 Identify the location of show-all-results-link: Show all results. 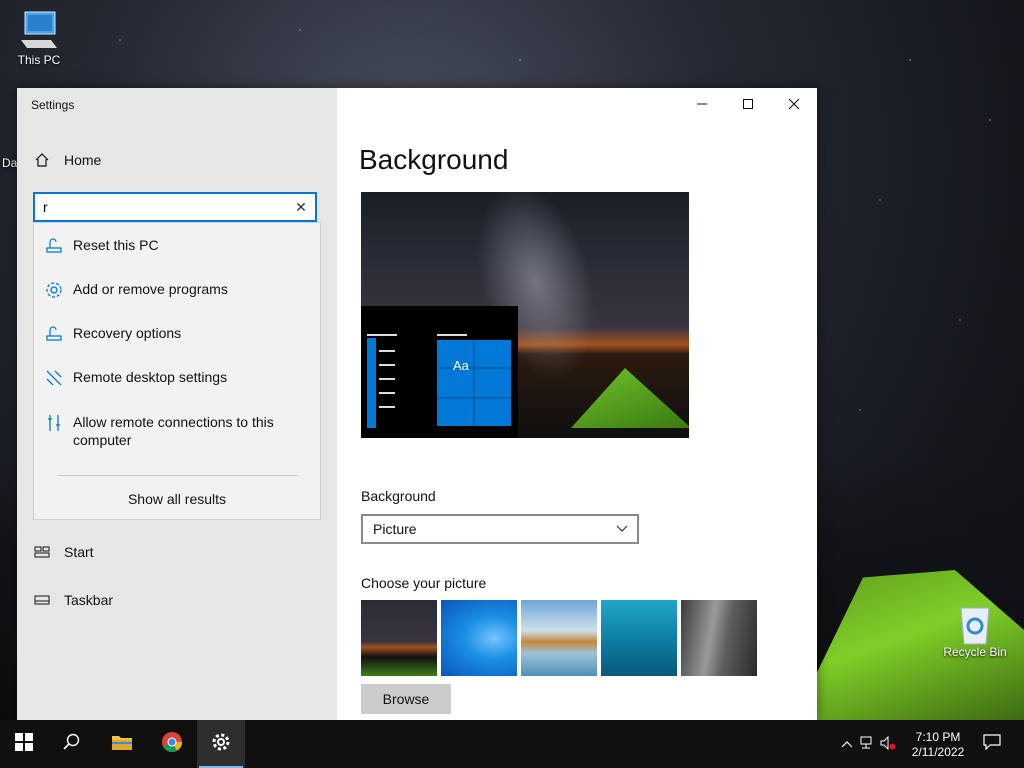
(177, 499).